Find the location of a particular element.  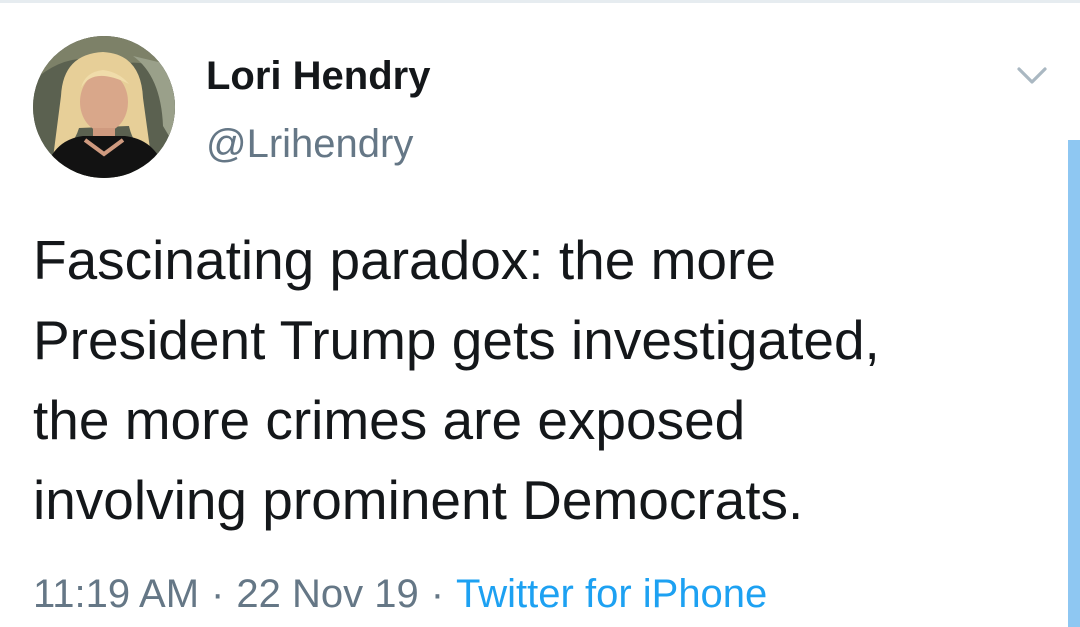

tweet-text-line: Fascinating paradox: the more is located at coordinates (404, 260).